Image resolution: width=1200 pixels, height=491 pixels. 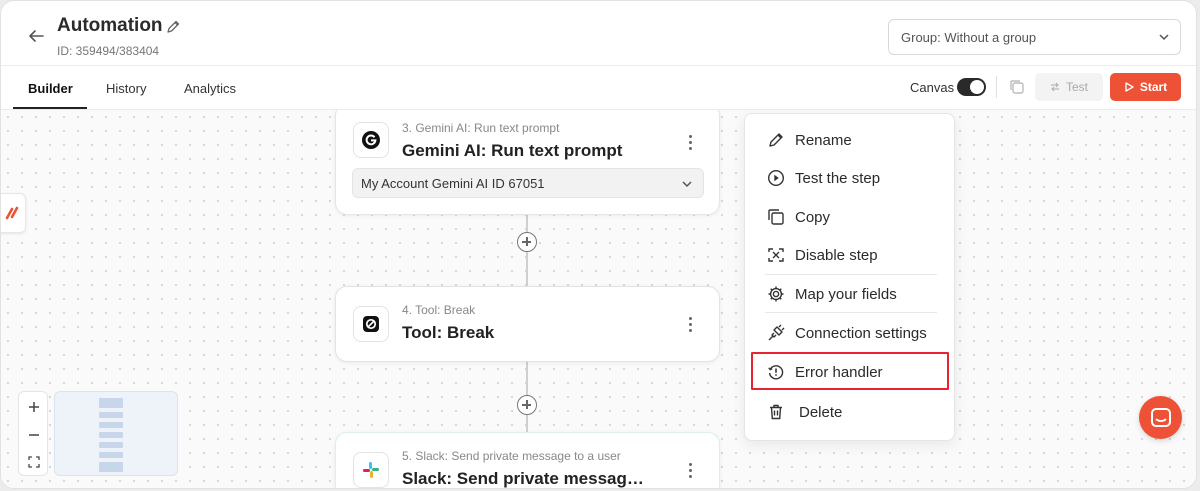 I want to click on zoom-in-button, so click(x=34, y=407).